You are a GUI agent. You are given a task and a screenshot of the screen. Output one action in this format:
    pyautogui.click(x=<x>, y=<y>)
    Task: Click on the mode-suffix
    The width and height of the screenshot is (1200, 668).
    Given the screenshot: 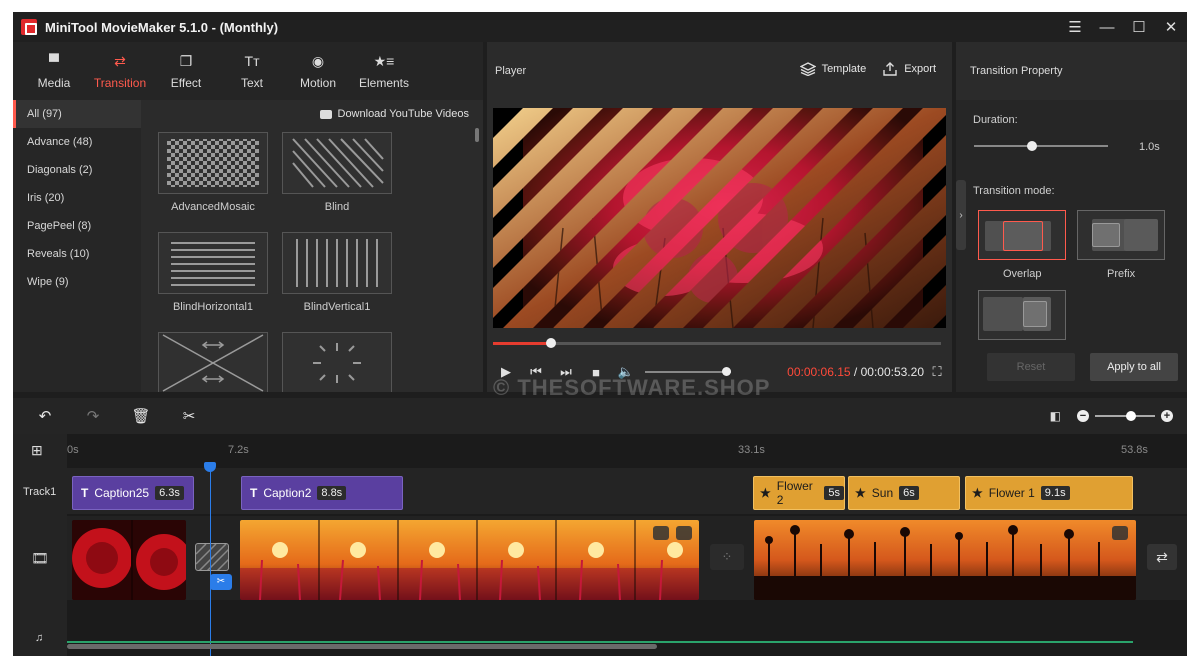 What is the action you would take?
    pyautogui.click(x=1022, y=315)
    